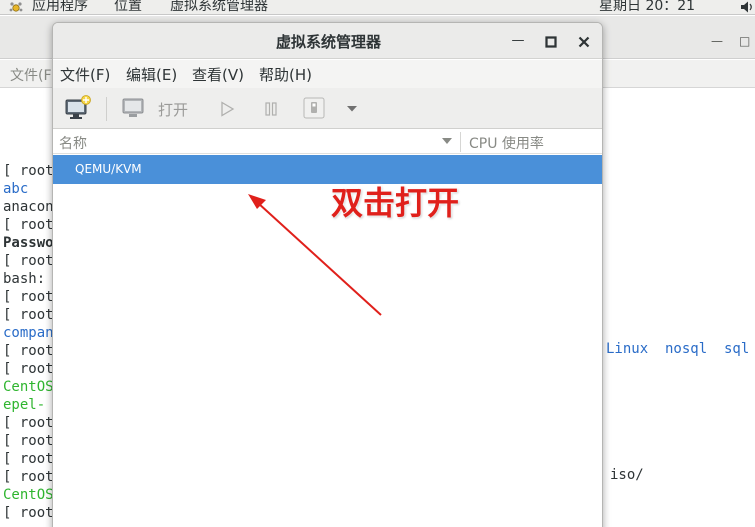  What do you see at coordinates (73, 143) in the screenshot?
I see `column-header-name: 名称` at bounding box center [73, 143].